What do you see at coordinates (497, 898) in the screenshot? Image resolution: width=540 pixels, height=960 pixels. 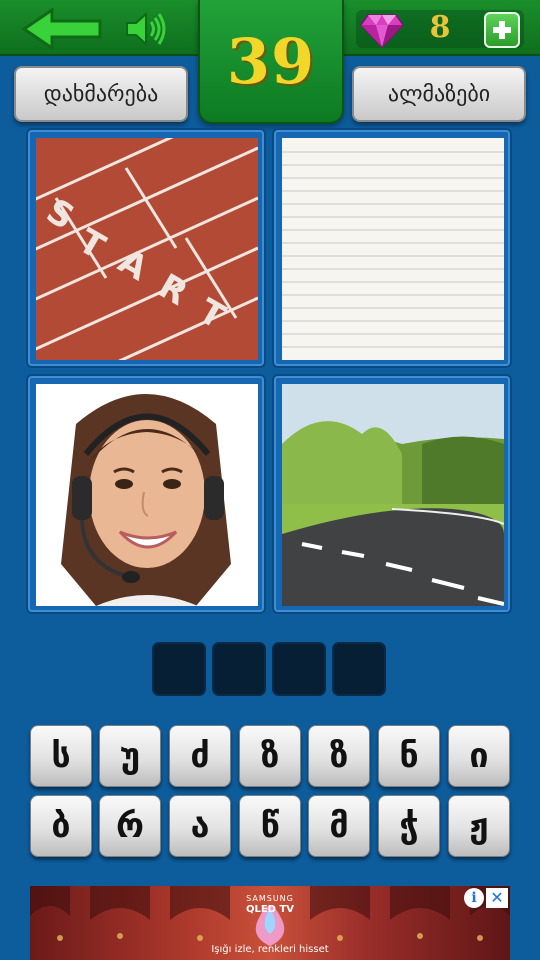 I see `close-icon: ✕` at bounding box center [497, 898].